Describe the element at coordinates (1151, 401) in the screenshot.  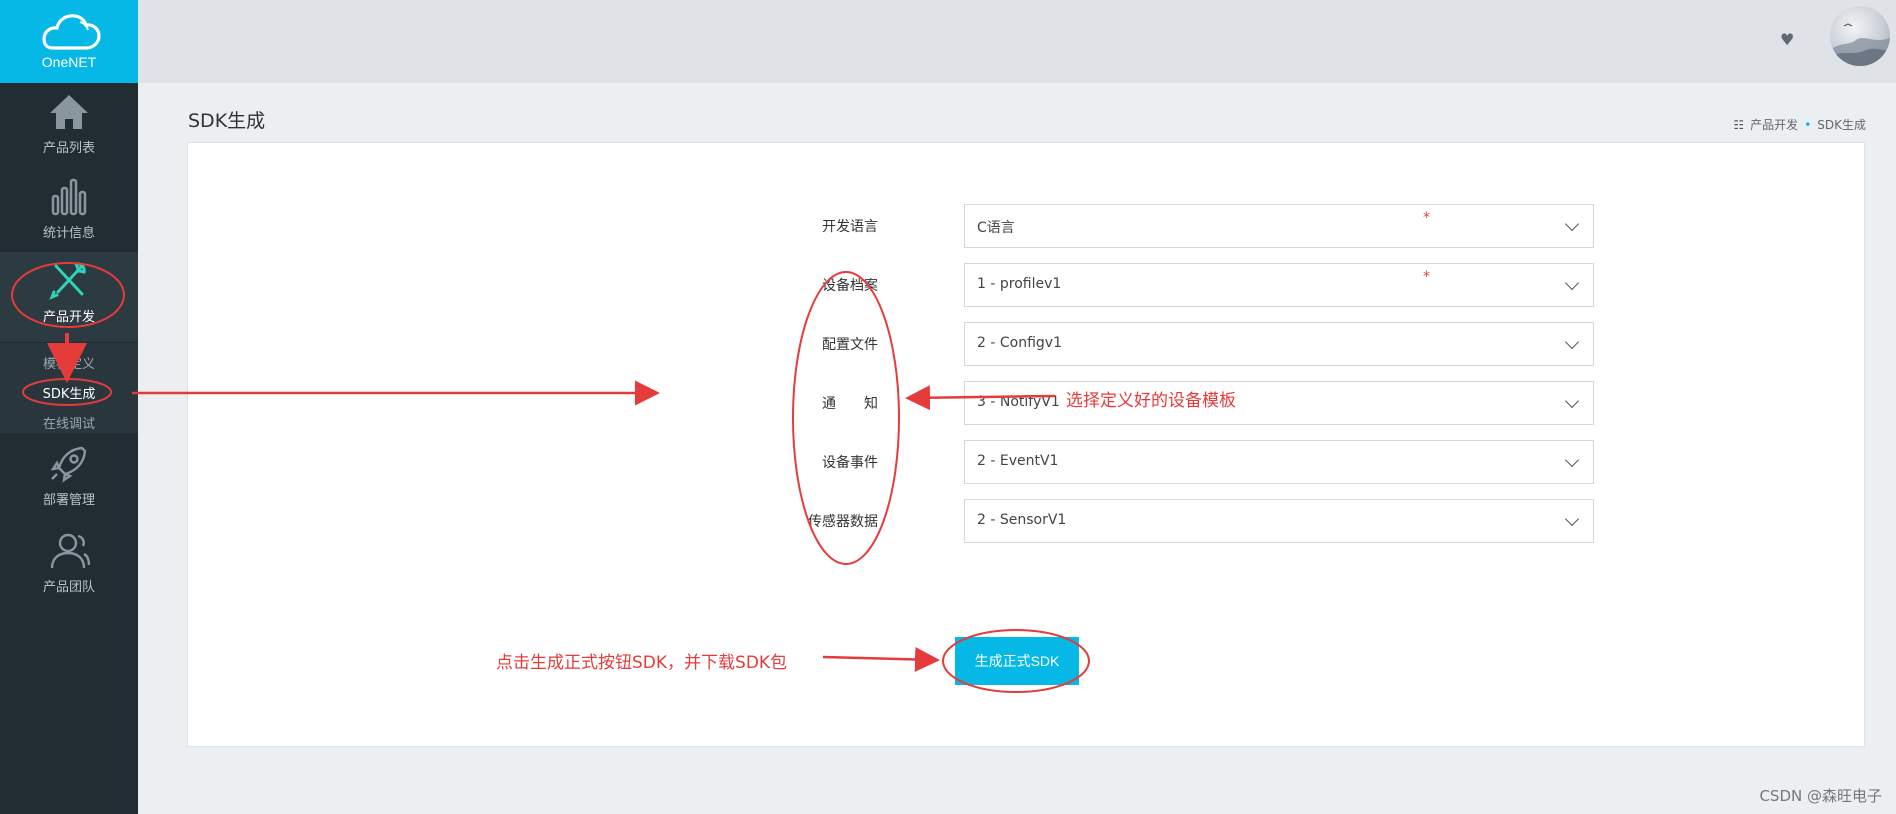
I see `annotation-choose-template: 选择定义好的设备模板` at that location.